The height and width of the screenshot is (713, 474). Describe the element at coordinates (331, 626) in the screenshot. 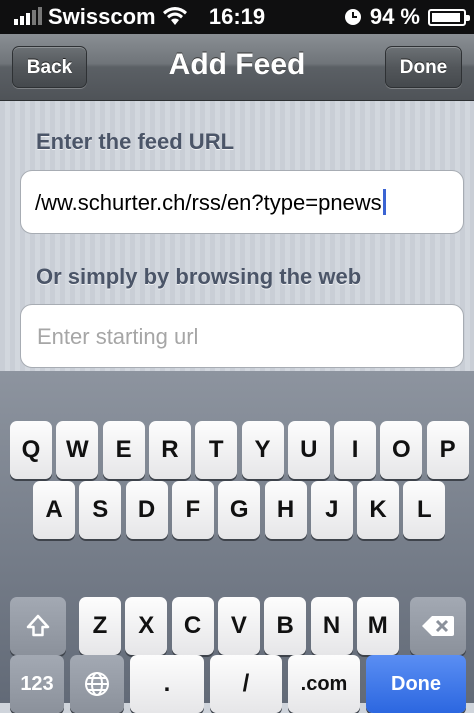

I see `key-n: N` at that location.